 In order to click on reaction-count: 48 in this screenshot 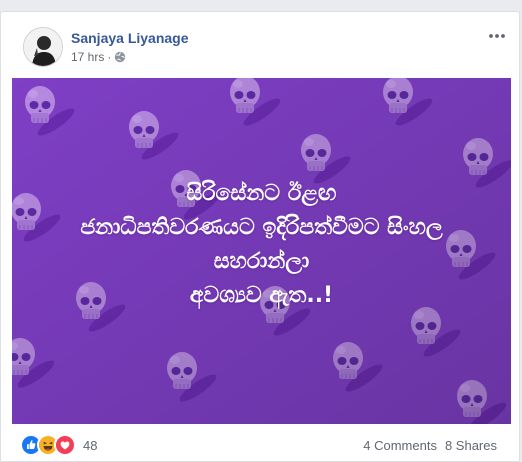, I will do `click(90, 445)`.